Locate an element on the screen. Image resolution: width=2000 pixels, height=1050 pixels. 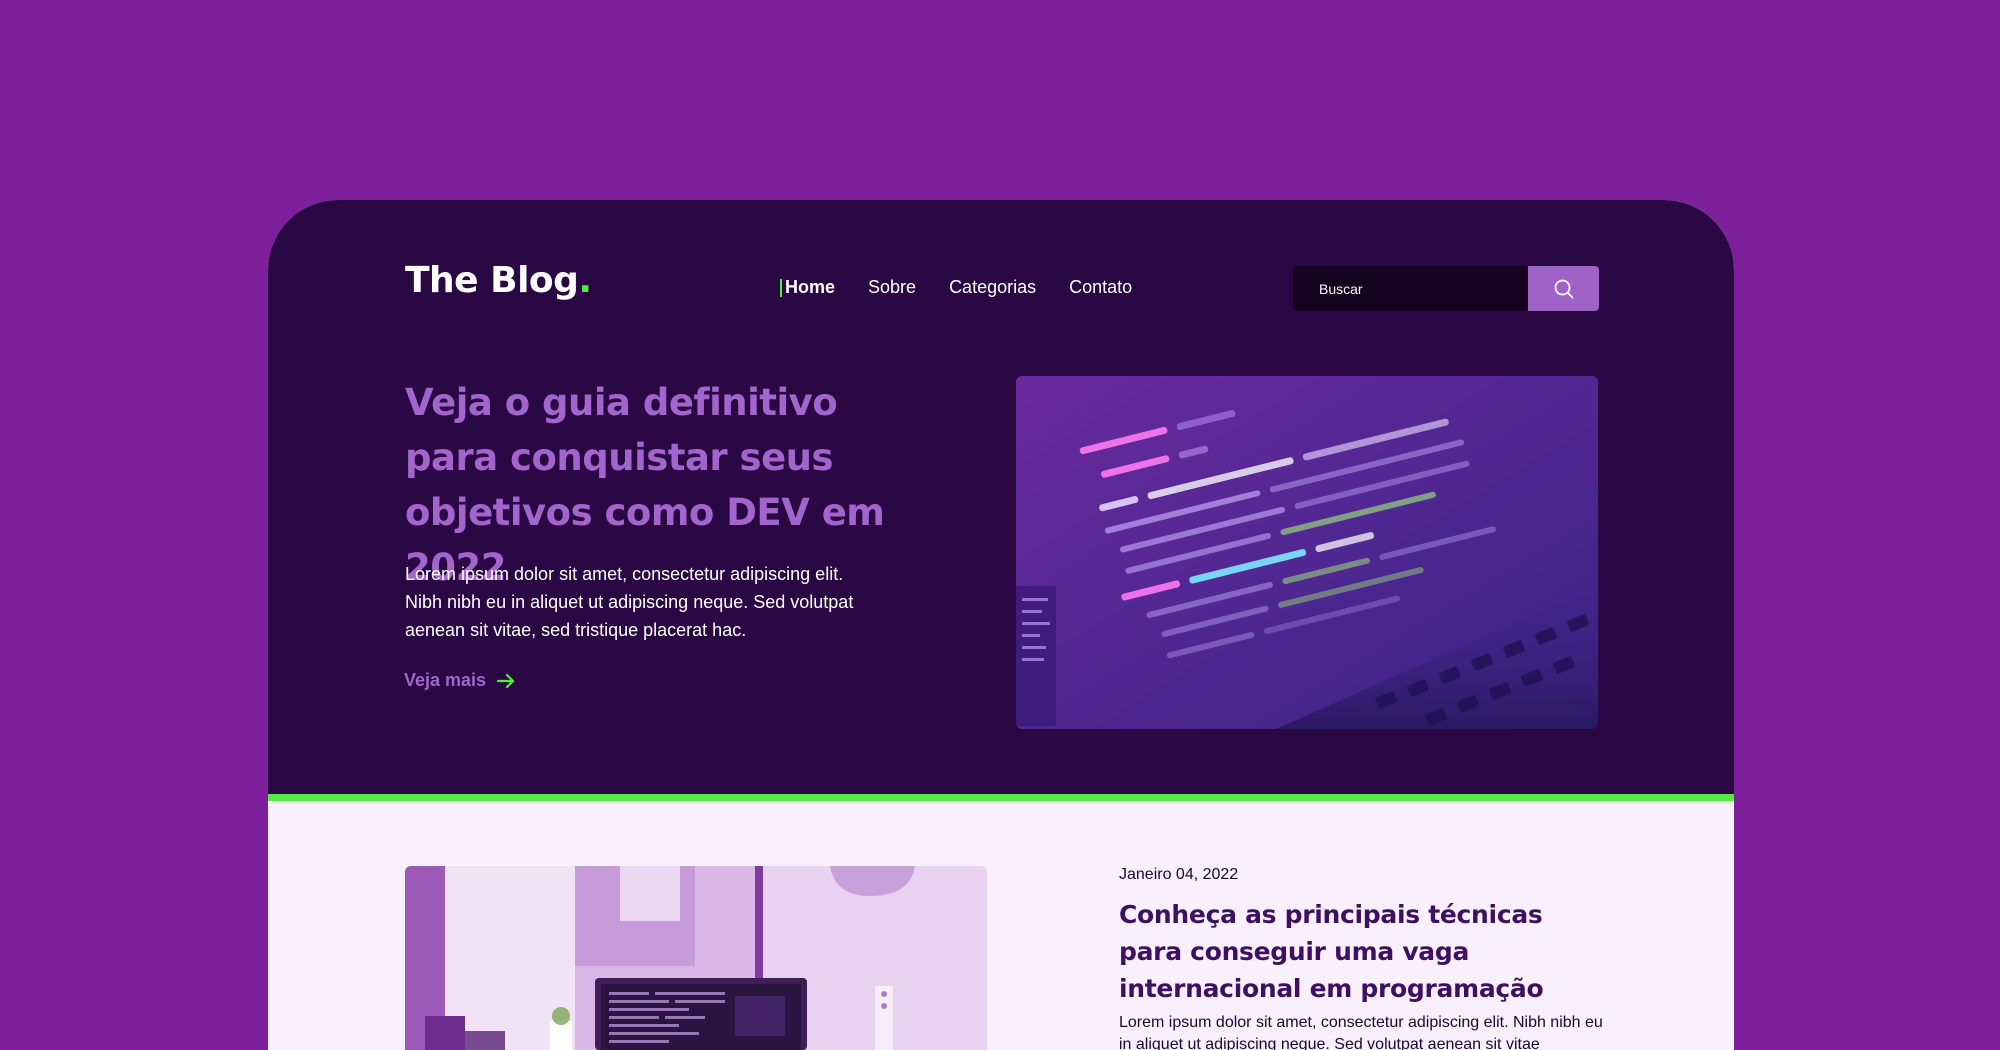
nav-item-sobre: Sobre is located at coordinates (892, 287).